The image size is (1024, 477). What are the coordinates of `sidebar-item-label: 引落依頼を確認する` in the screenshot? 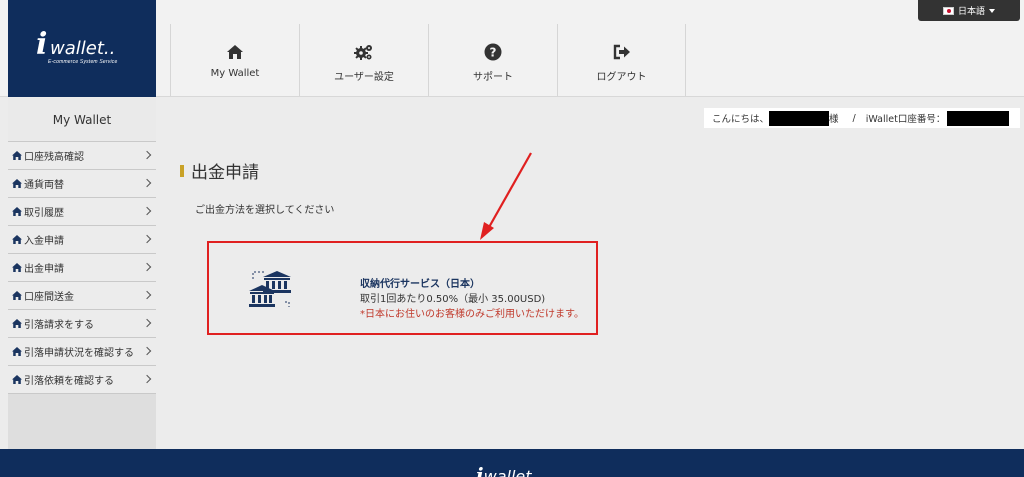 It's located at (69, 381).